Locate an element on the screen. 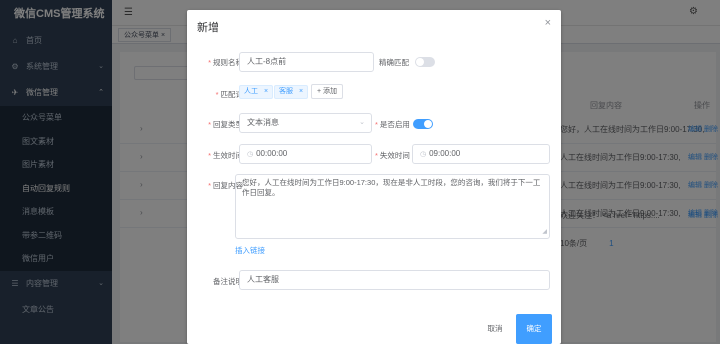  effective-time-picker: ◷ 00:00:00 is located at coordinates (305, 154).